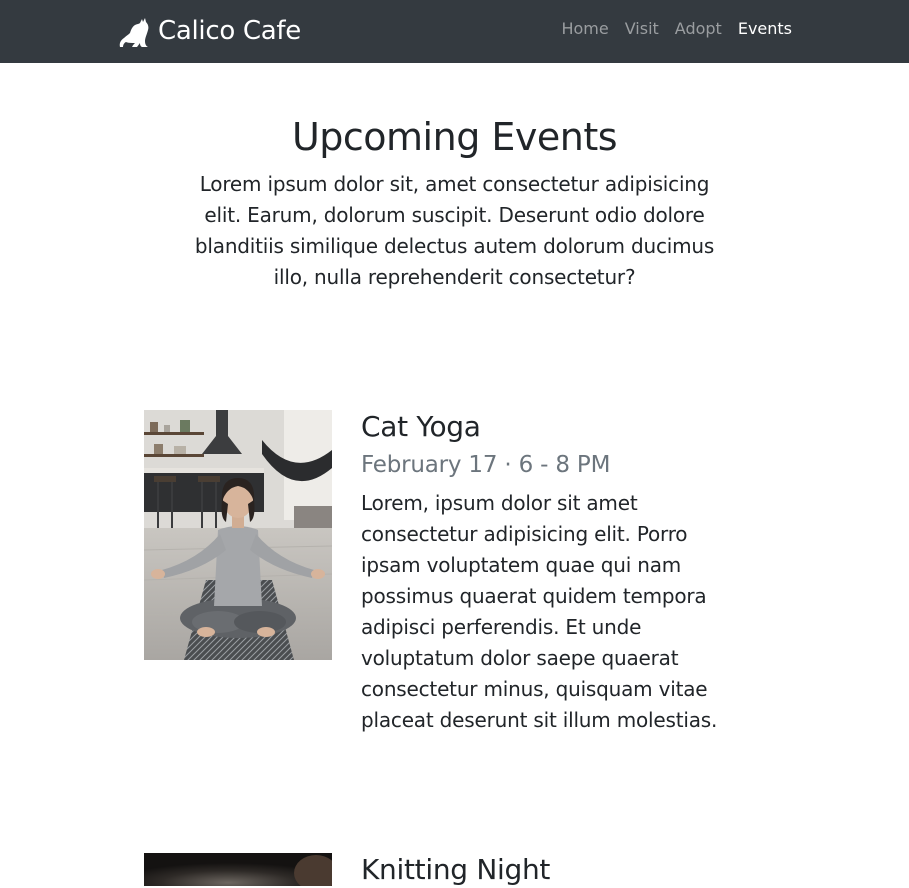 The image size is (909, 888). What do you see at coordinates (698, 29) in the screenshot?
I see `nav-link-adopt: Adopt` at bounding box center [698, 29].